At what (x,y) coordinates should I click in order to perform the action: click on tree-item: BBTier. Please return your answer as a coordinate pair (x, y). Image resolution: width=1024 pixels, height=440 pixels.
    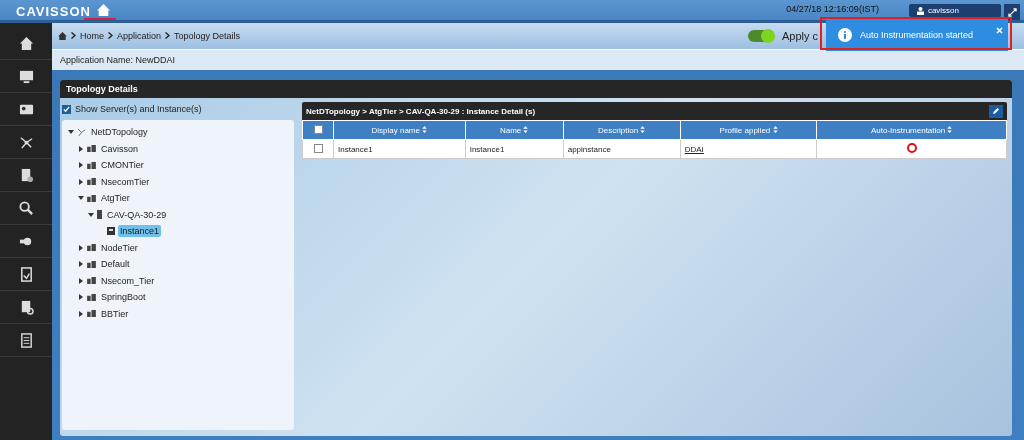
    Looking at the image, I should click on (115, 313).